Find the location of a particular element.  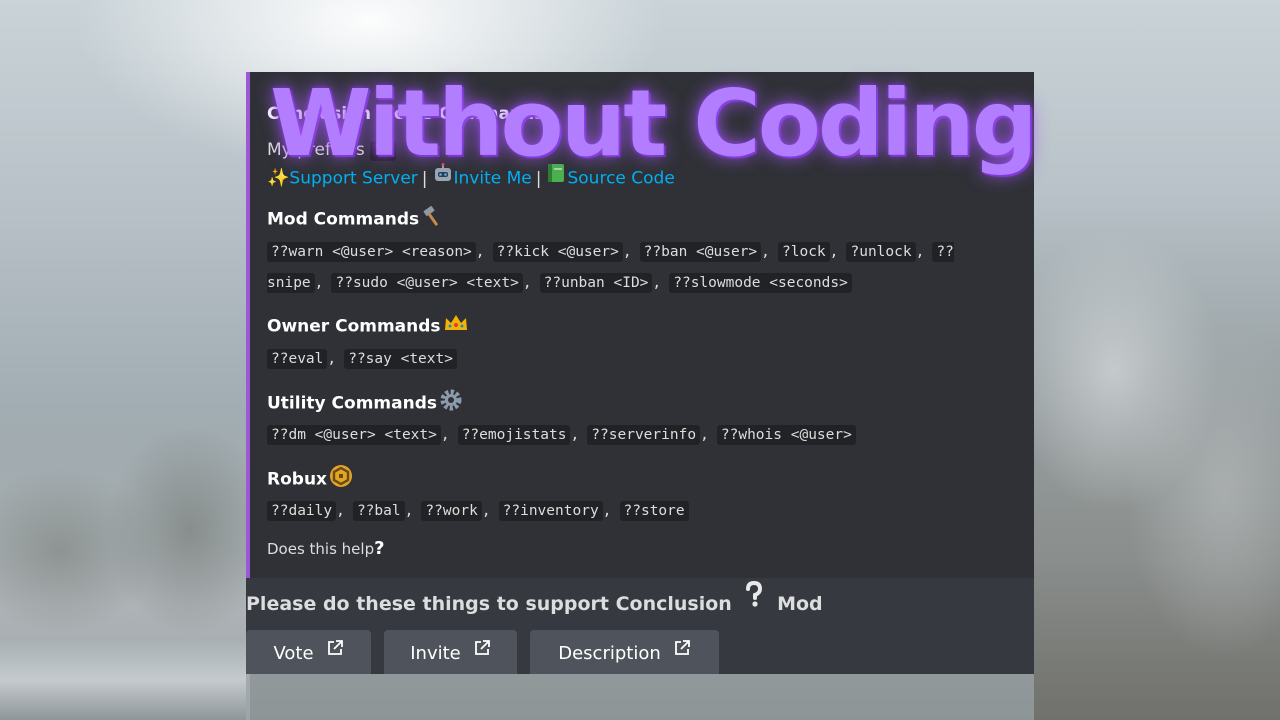

description-button: Description is located at coordinates (624, 652).